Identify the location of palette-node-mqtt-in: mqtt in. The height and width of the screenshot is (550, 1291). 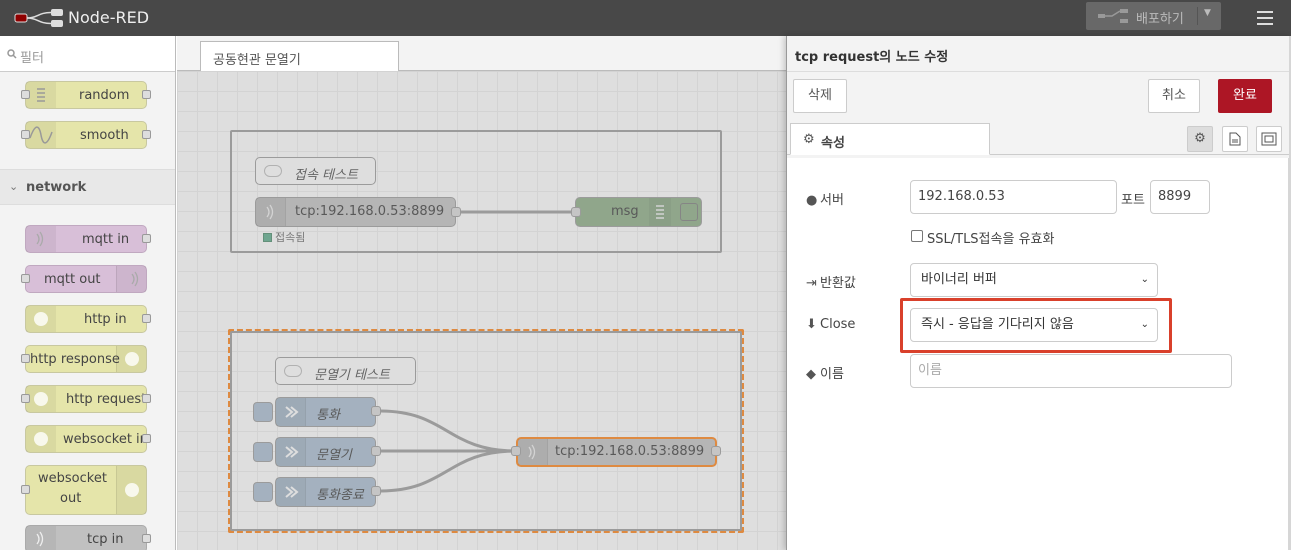
(86, 239).